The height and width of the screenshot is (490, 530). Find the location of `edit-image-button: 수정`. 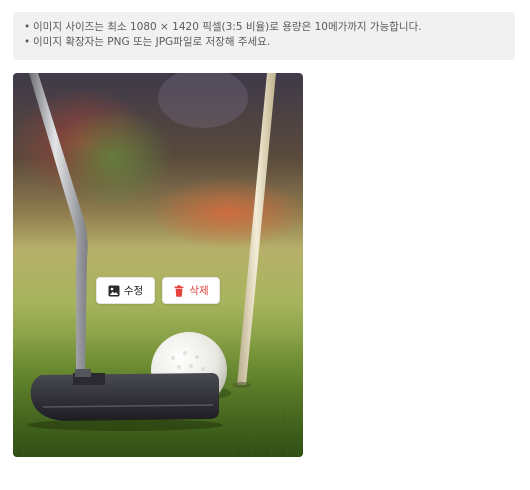

edit-image-button: 수정 is located at coordinates (125, 290).